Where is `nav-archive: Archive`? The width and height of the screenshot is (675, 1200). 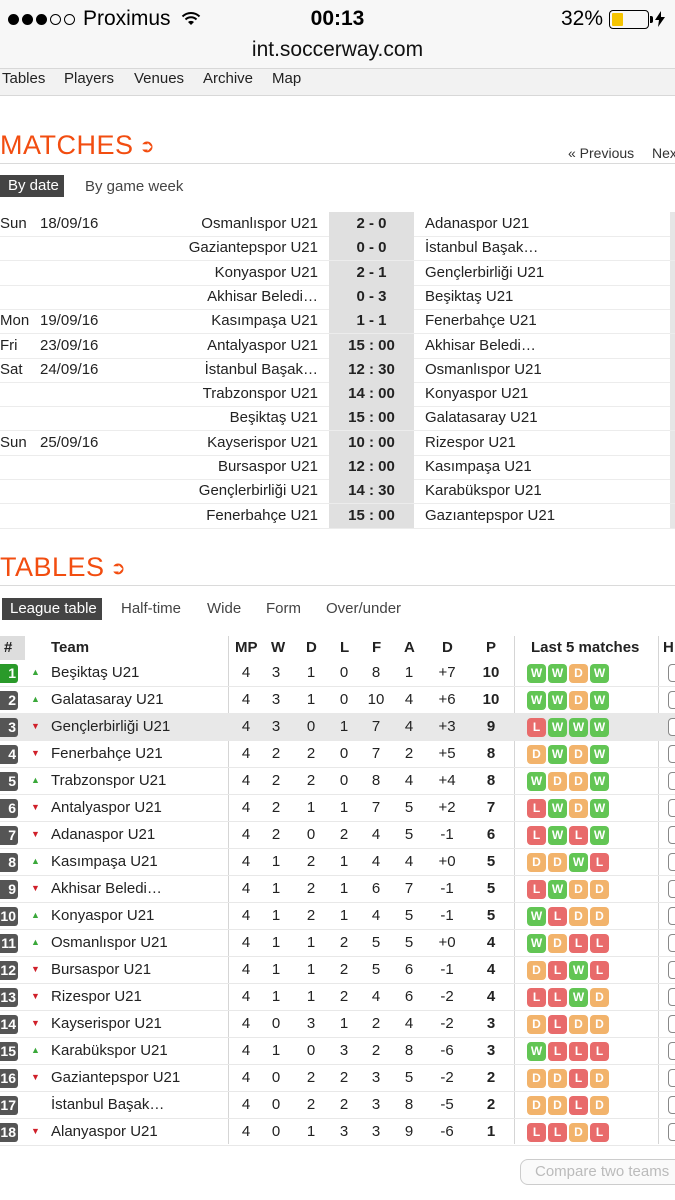
nav-archive: Archive is located at coordinates (228, 78).